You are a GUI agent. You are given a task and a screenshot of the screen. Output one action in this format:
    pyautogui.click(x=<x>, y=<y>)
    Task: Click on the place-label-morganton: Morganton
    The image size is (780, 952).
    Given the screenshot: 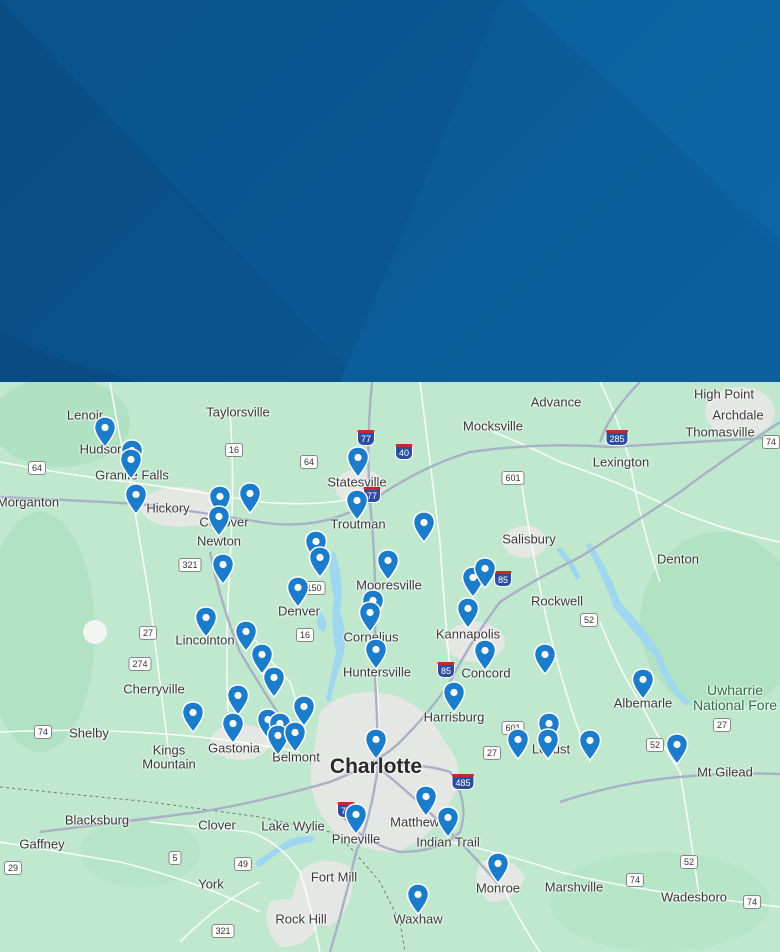 What is the action you would take?
    pyautogui.click(x=30, y=502)
    